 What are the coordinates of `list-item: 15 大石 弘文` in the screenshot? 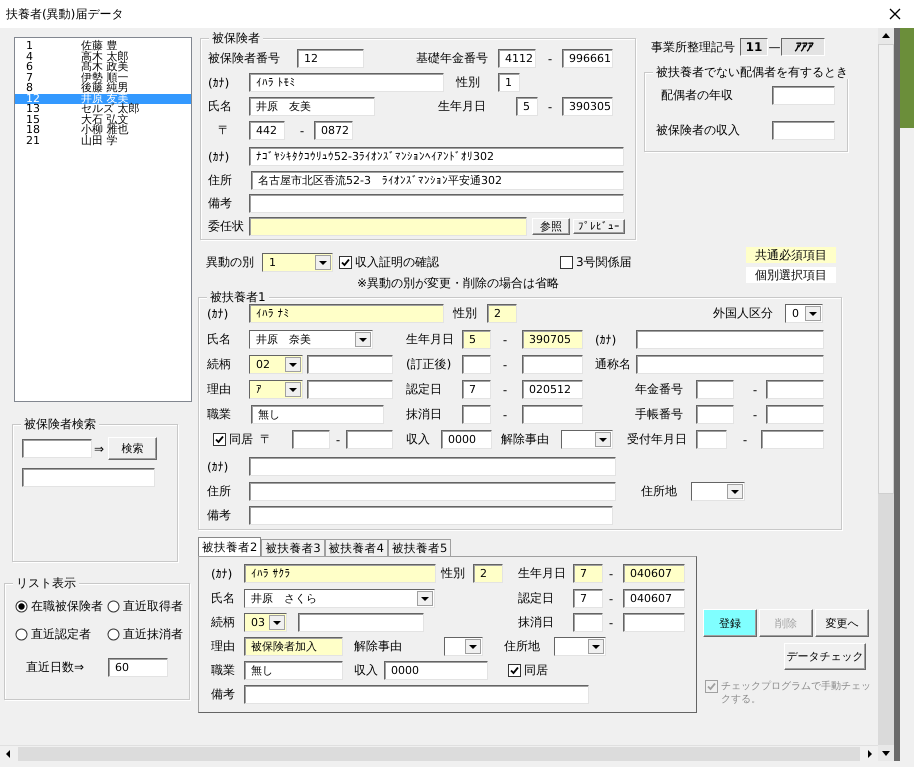 It's located at (103, 119).